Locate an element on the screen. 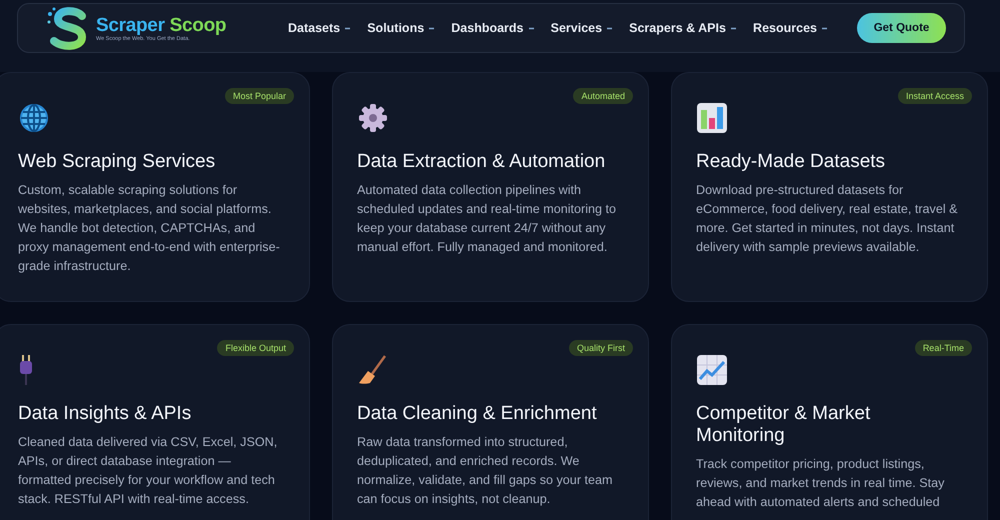 This screenshot has width=1000, height=520. line-chart-icon is located at coordinates (712, 370).